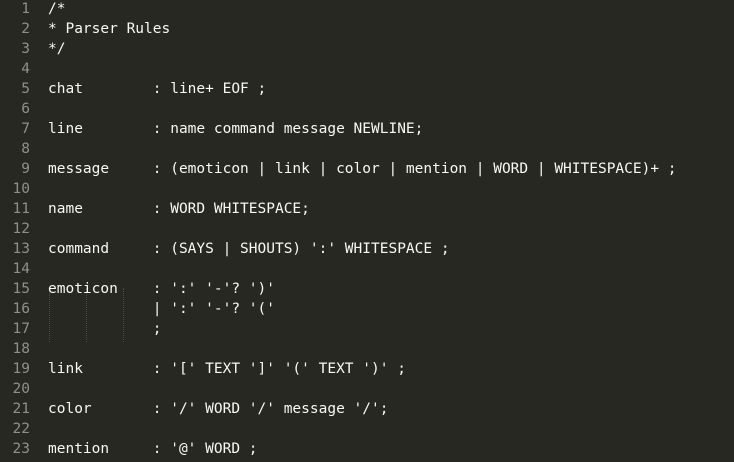 The image size is (734, 462). What do you see at coordinates (25, 29) in the screenshot?
I see `line-number: 2` at bounding box center [25, 29].